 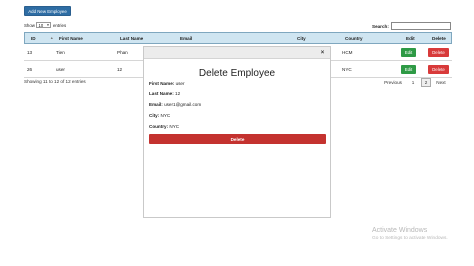 What do you see at coordinates (410, 38) in the screenshot?
I see `column-header-edit: Edit` at bounding box center [410, 38].